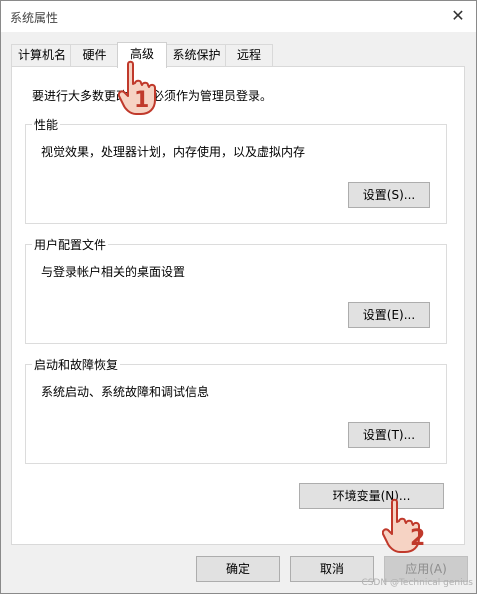  I want to click on performance-group-desc: 视觉效果，处理器计划，内存使用，以及虚拟内存, so click(173, 152).